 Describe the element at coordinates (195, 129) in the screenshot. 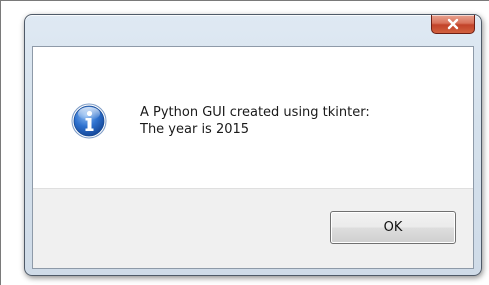

I see `message-line-2: The year is 2015` at that location.